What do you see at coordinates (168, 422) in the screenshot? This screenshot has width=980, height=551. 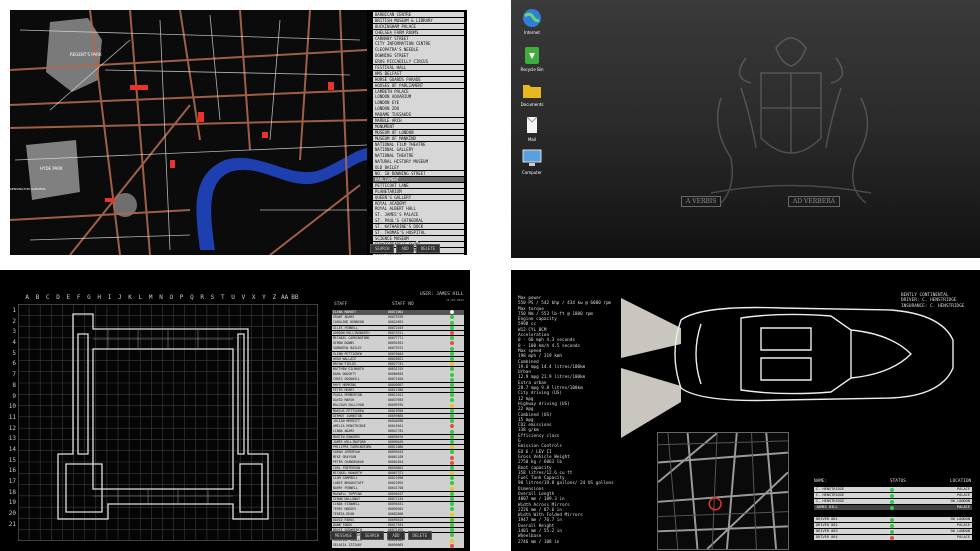 I see `palace-floor-plan` at bounding box center [168, 422].